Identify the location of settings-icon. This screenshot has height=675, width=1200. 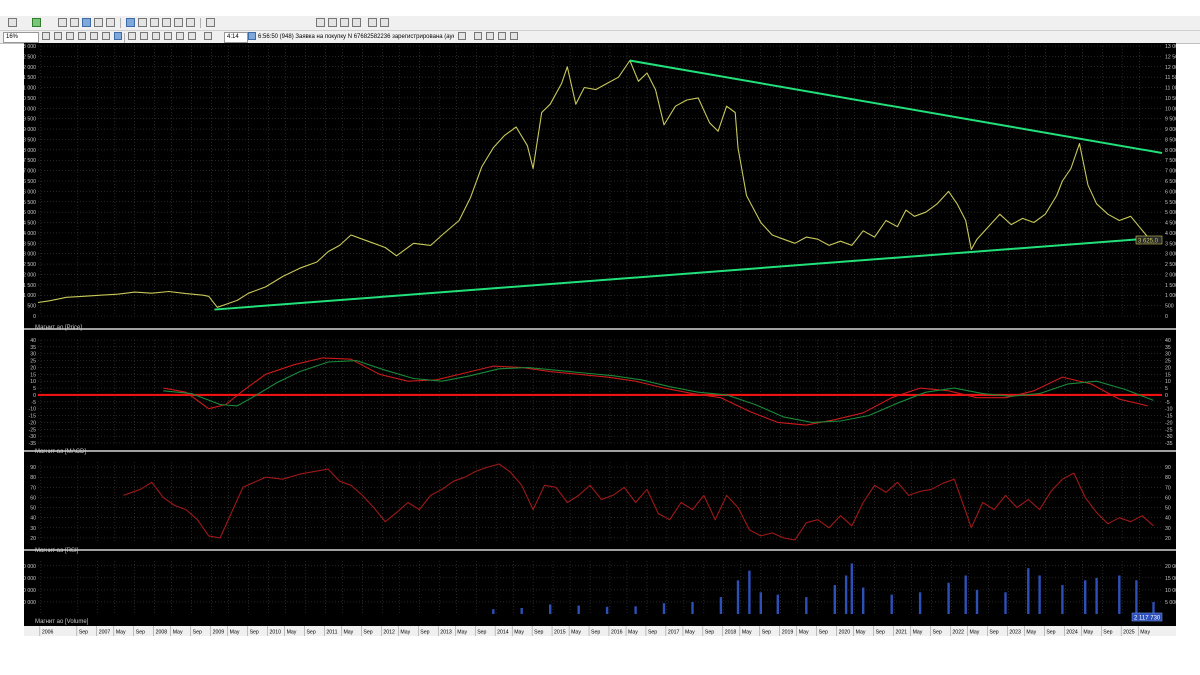
(154, 22).